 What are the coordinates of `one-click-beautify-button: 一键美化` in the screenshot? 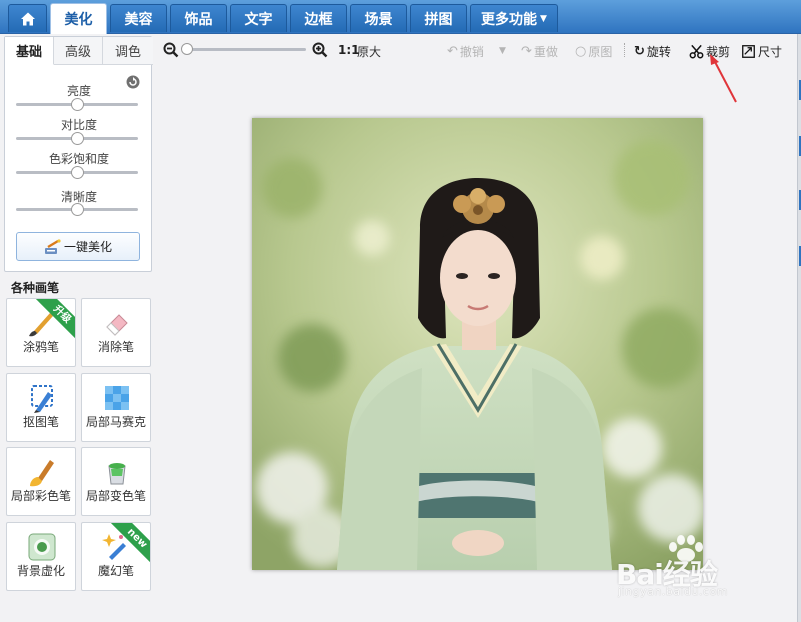 It's located at (78, 246).